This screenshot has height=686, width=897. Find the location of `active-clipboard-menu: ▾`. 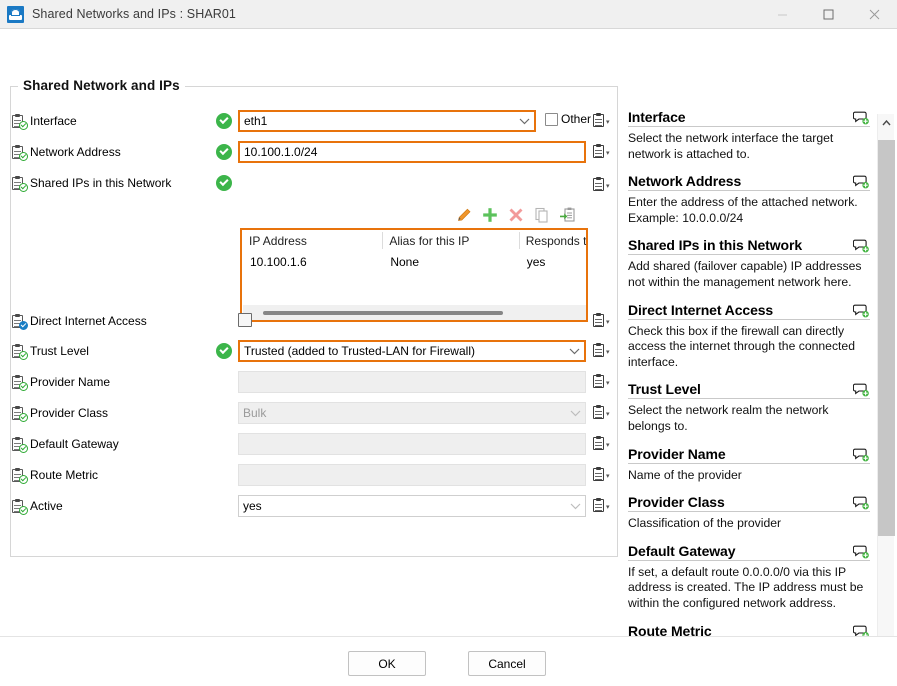

active-clipboard-menu: ▾ is located at coordinates (604, 505).